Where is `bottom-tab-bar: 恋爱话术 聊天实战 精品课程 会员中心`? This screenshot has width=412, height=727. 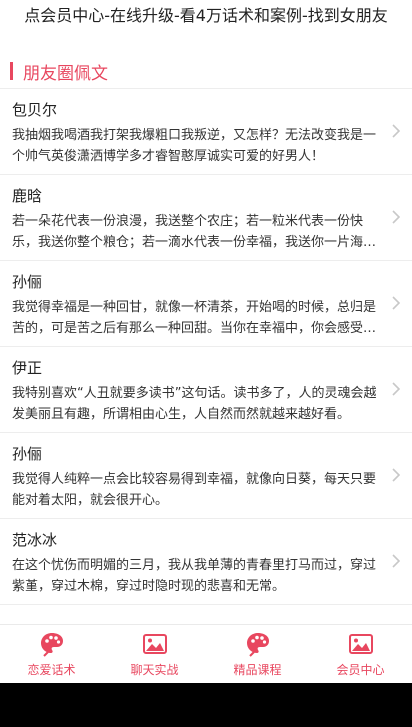
bottom-tab-bar: 恋爱话术 聊天实战 精品课程 会员中心 is located at coordinates (206, 654).